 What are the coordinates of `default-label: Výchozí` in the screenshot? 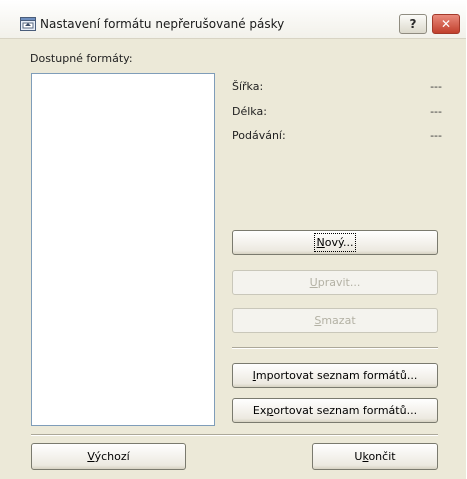 It's located at (108, 456).